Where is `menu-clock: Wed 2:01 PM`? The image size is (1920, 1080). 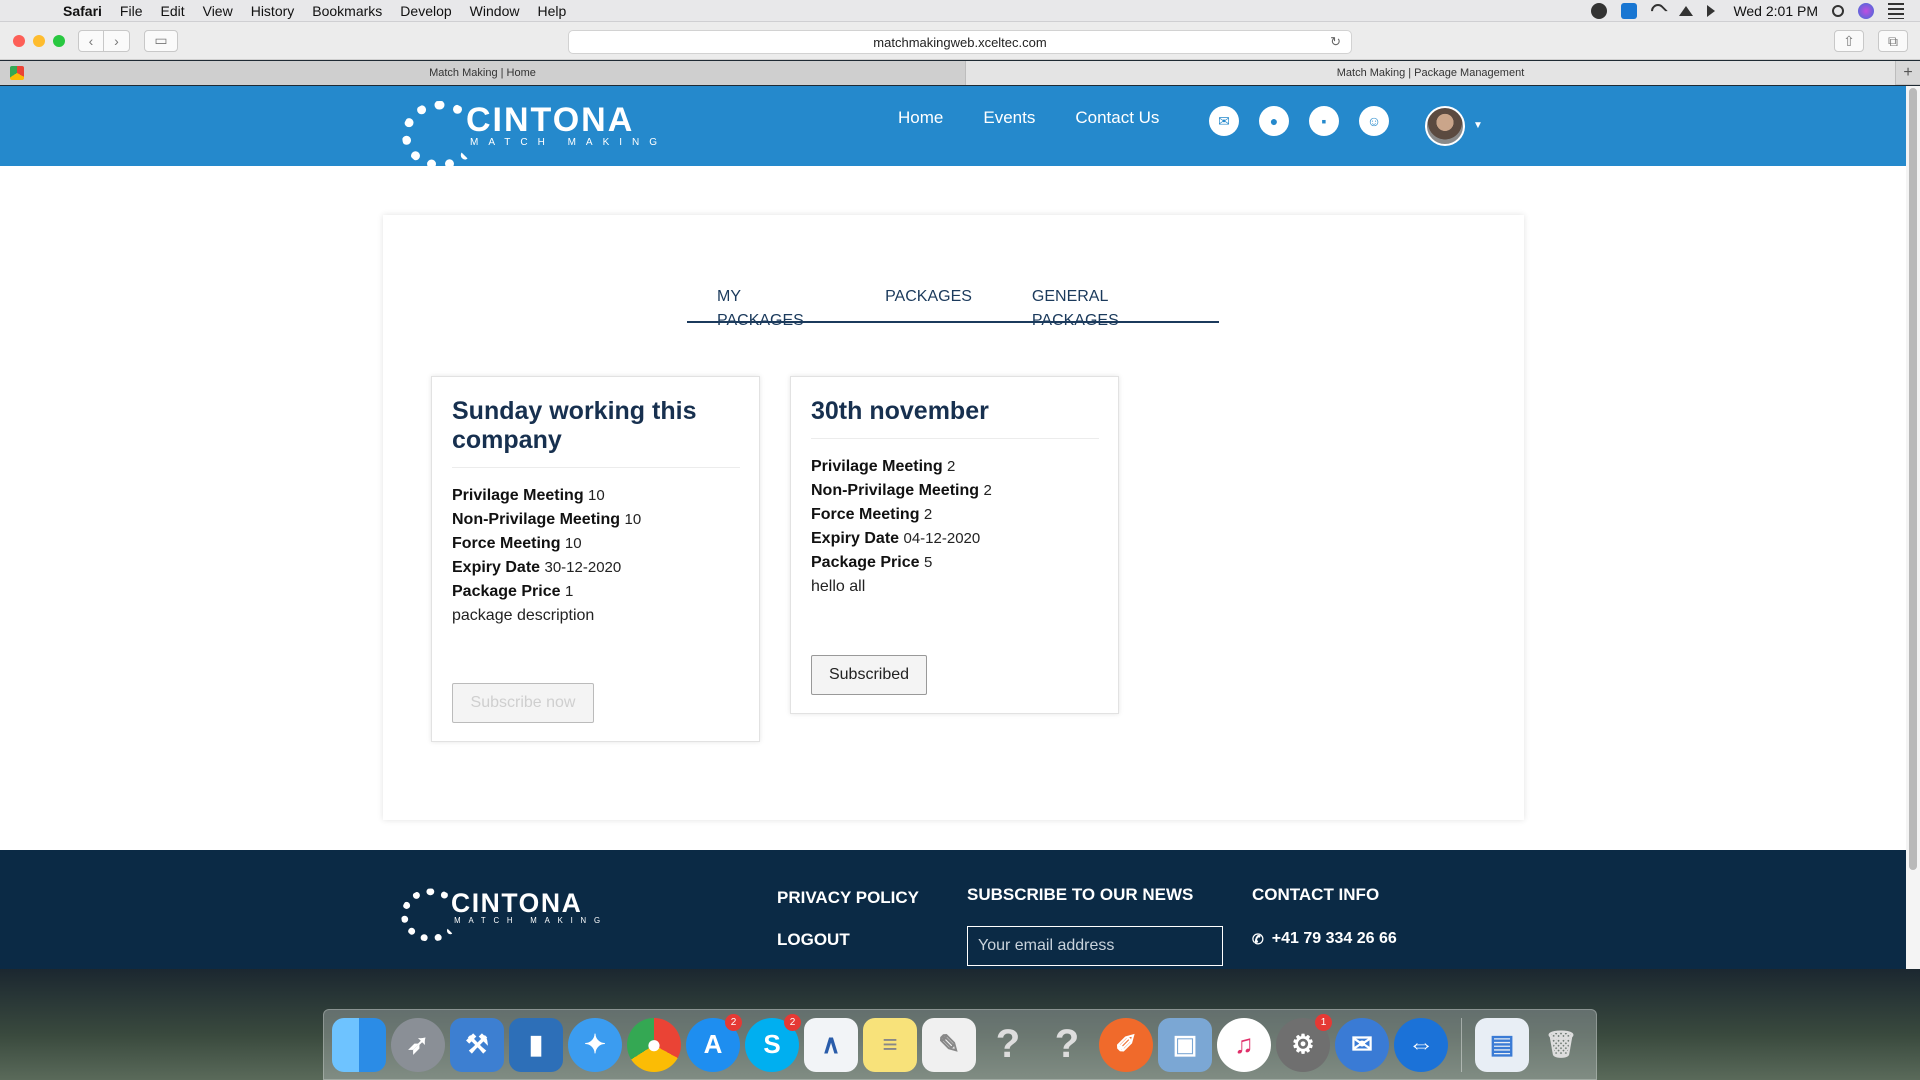
menu-clock: Wed 2:01 PM is located at coordinates (1775, 11).